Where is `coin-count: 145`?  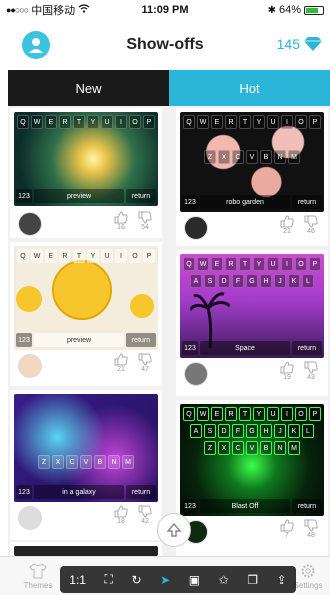
coin-count: 145 is located at coordinates (288, 44).